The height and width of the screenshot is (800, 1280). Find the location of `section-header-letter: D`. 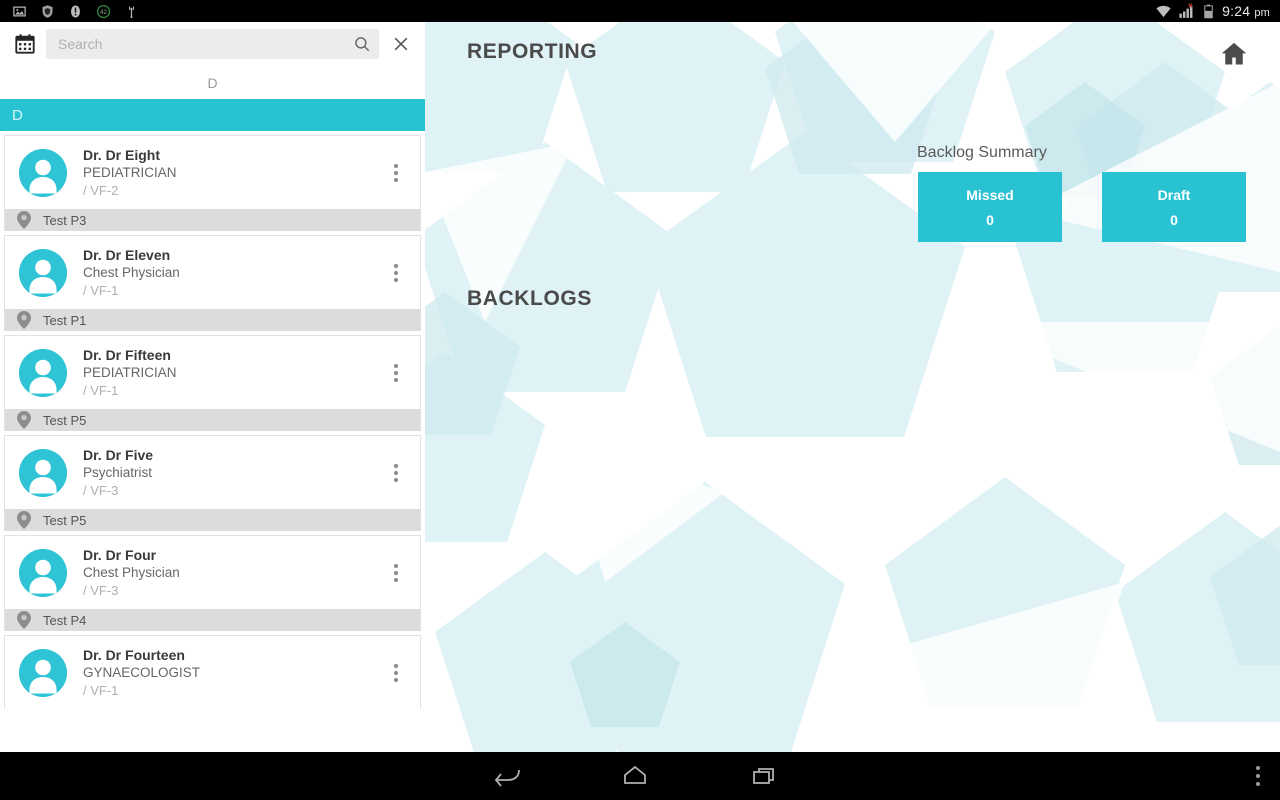

section-header-letter: D is located at coordinates (17, 115).